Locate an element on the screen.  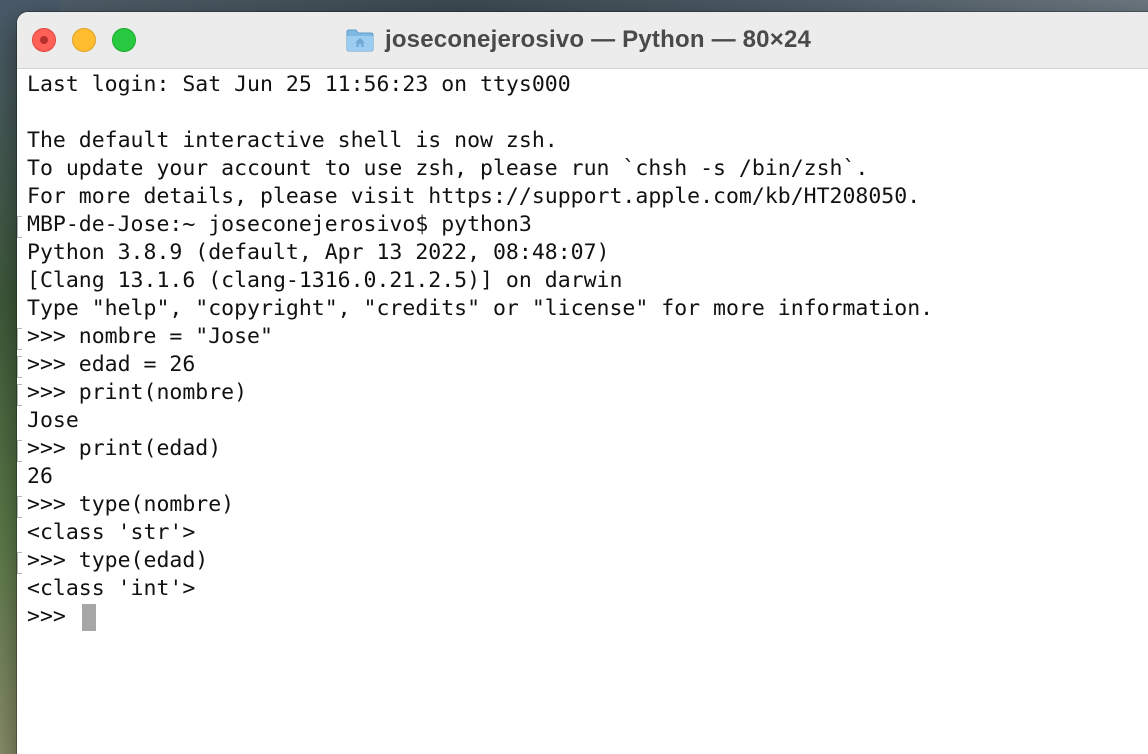
title-bar: joseconejerosivo — Python — 80×24 is located at coordinates (582, 40).